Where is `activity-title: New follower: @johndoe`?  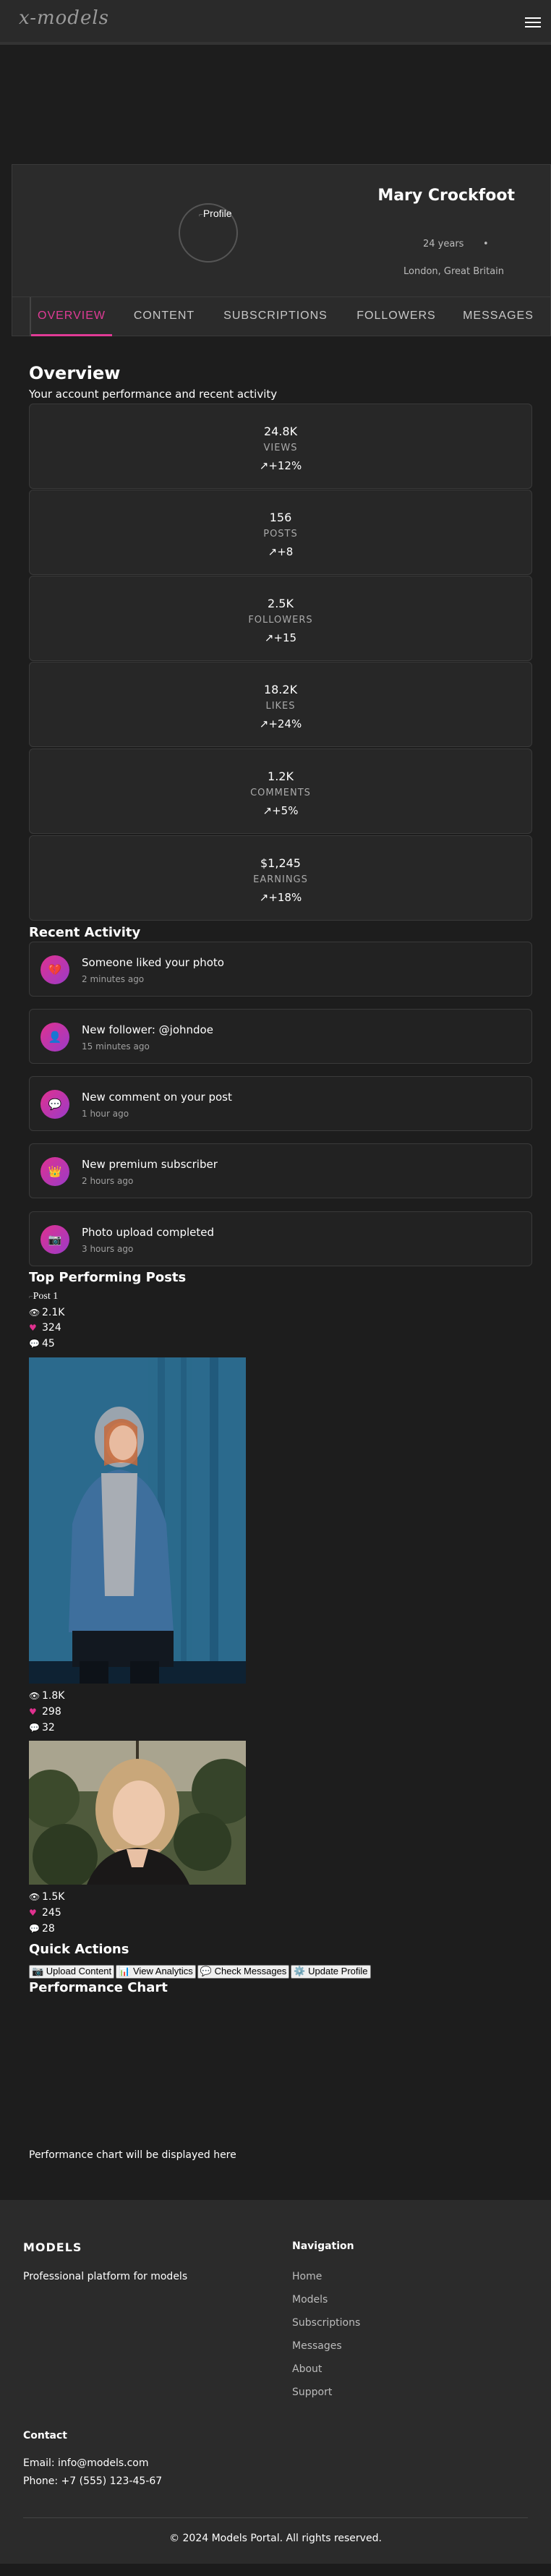 activity-title: New follower: @johndoe is located at coordinates (147, 1029).